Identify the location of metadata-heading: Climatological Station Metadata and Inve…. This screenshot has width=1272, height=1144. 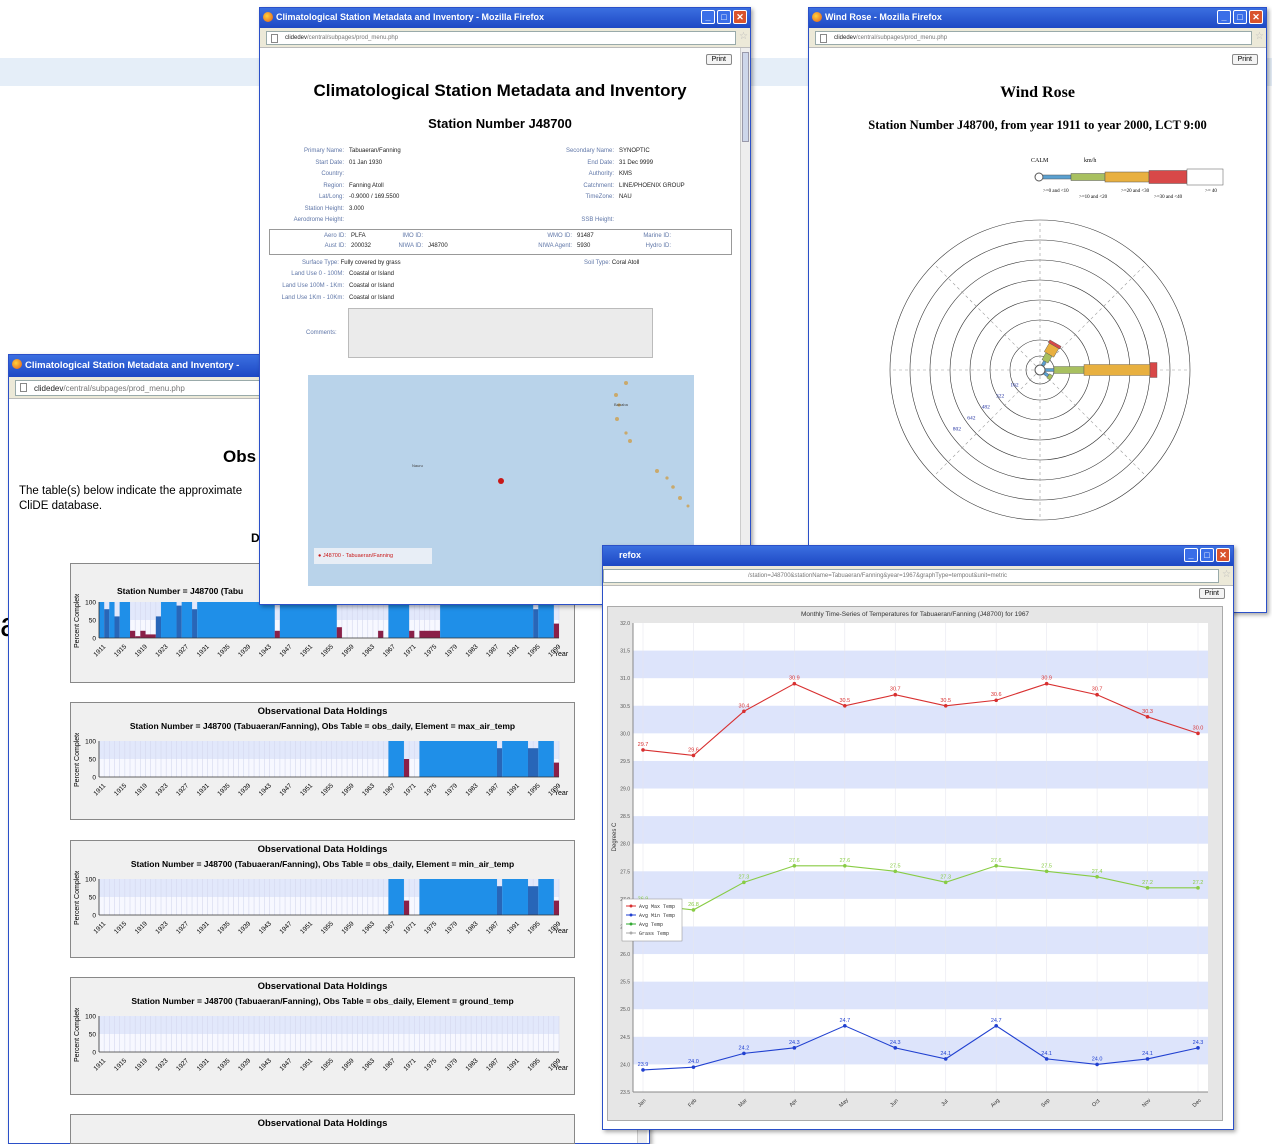
(500, 90).